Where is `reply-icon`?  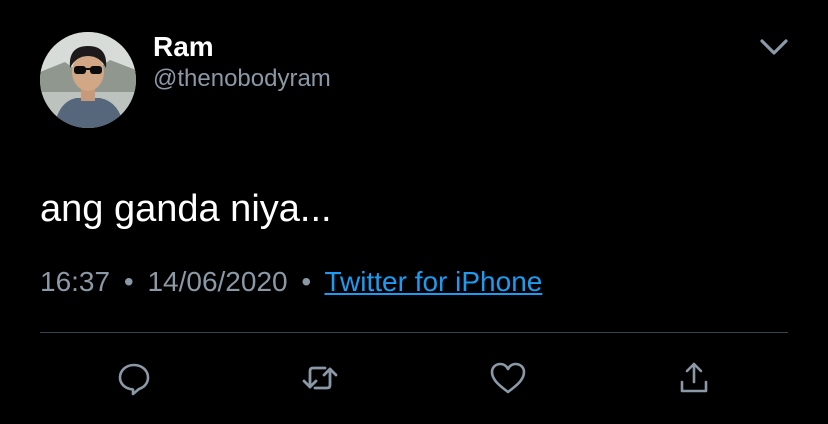
reply-icon is located at coordinates (134, 378).